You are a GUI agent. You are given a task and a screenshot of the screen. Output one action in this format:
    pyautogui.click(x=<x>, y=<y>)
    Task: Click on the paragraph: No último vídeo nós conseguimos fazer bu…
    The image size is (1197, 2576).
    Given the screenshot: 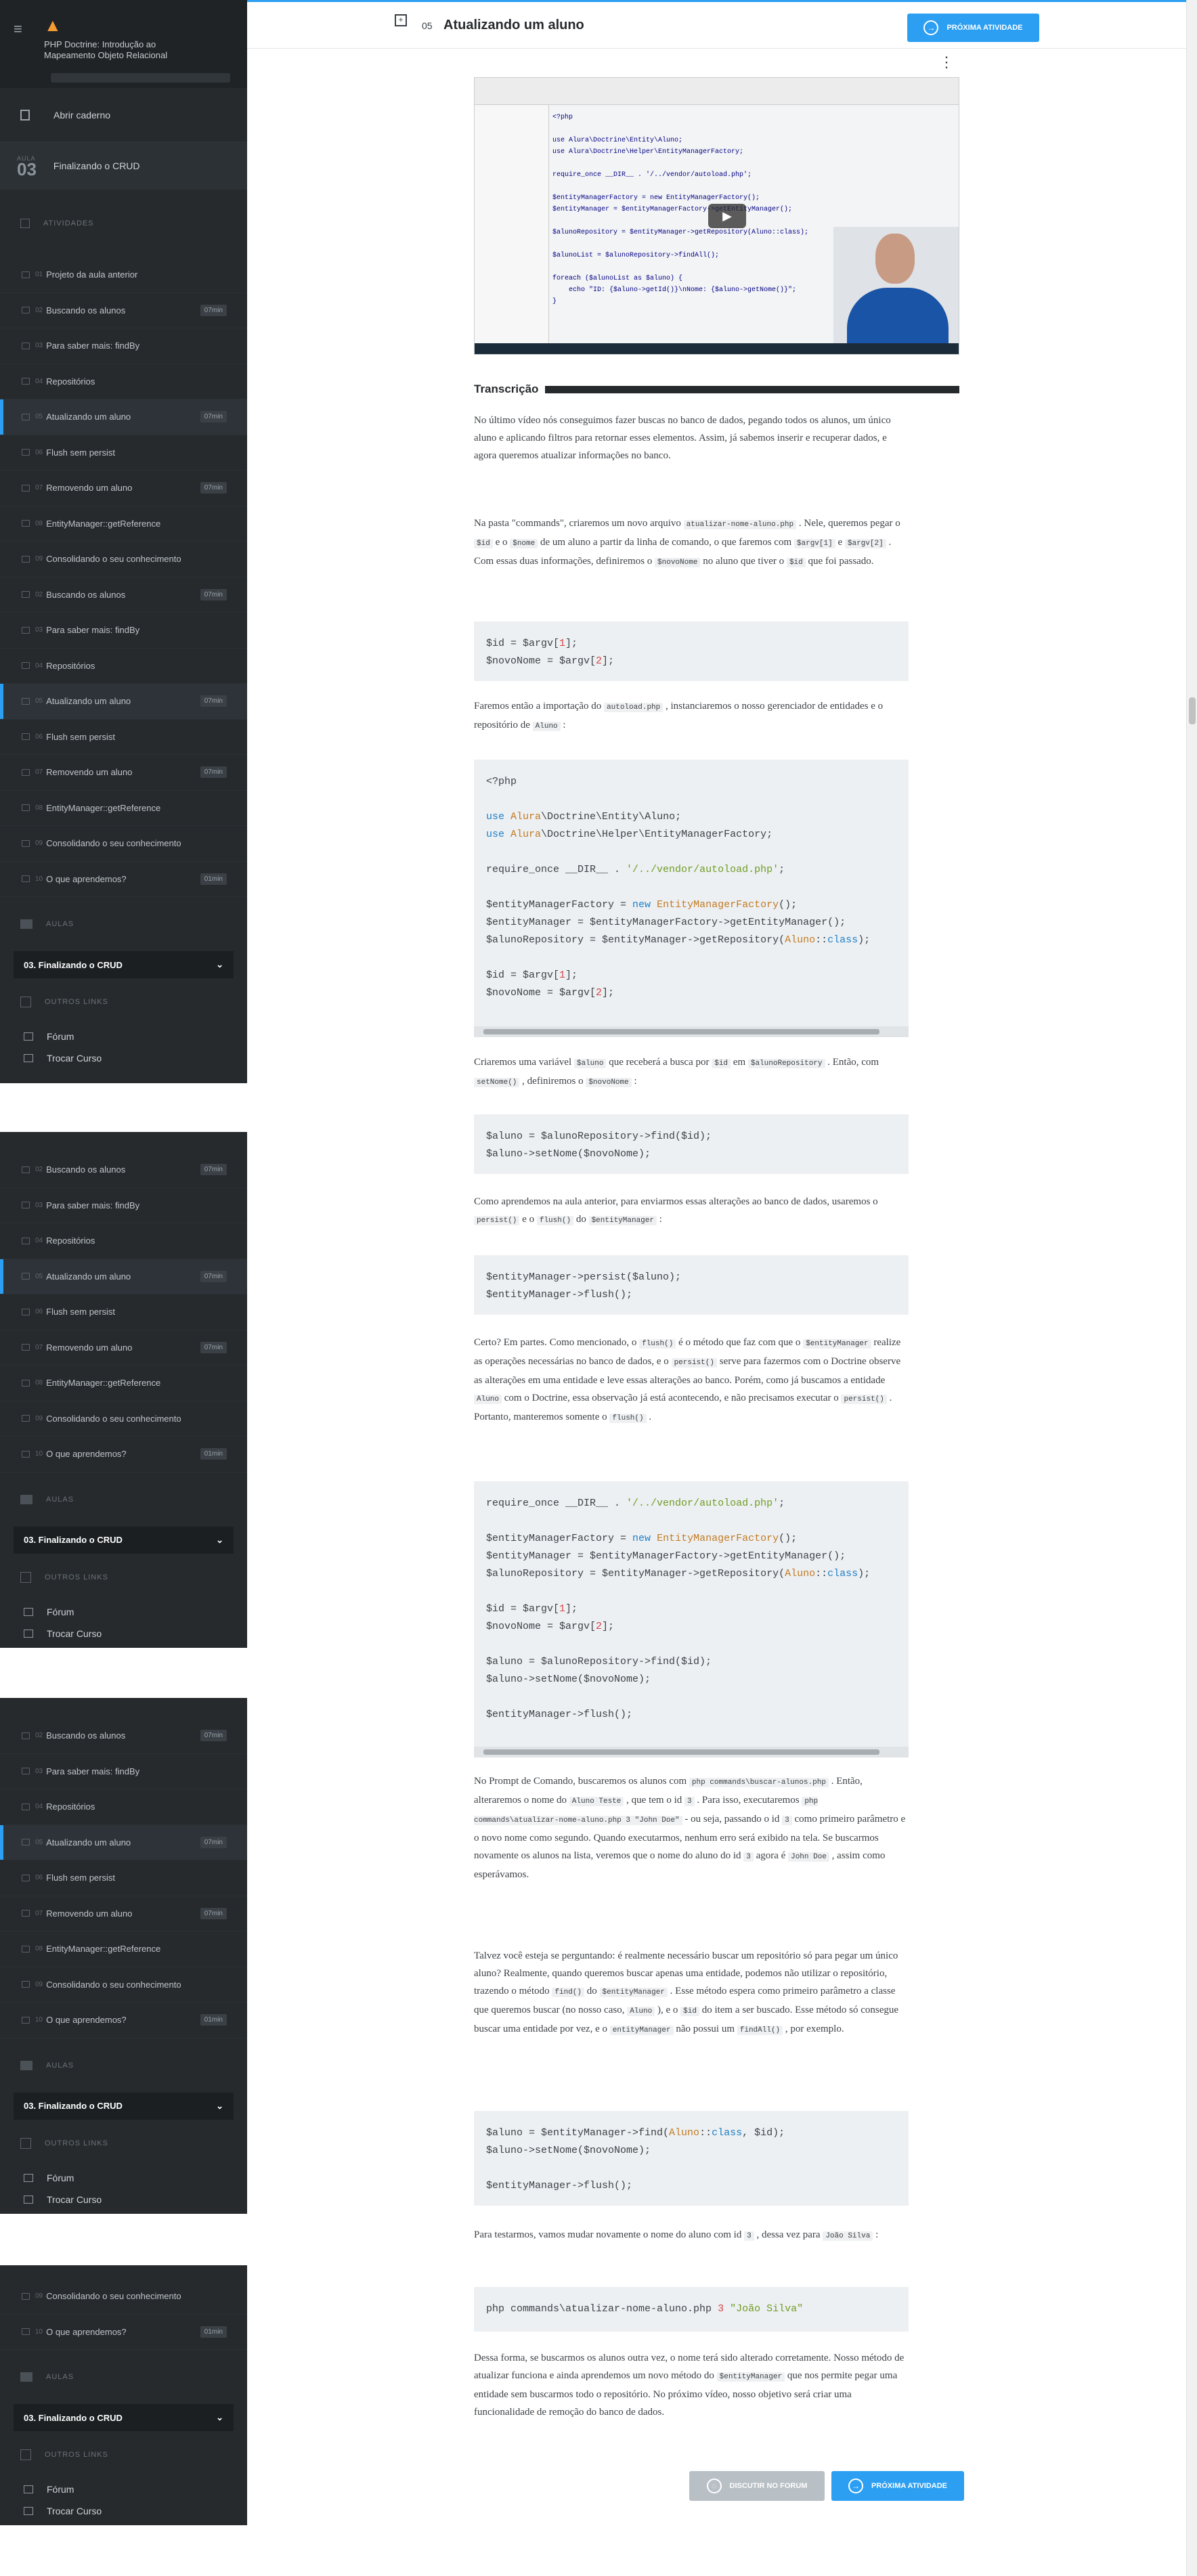 What is the action you would take?
    pyautogui.click(x=682, y=438)
    